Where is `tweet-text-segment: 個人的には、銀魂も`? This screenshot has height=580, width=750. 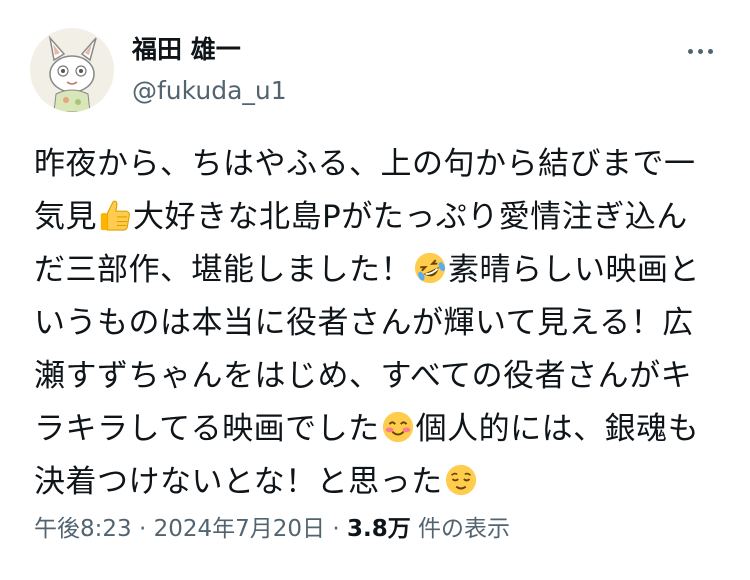
tweet-text-segment: 個人的には、銀魂も is located at coordinates (557, 429).